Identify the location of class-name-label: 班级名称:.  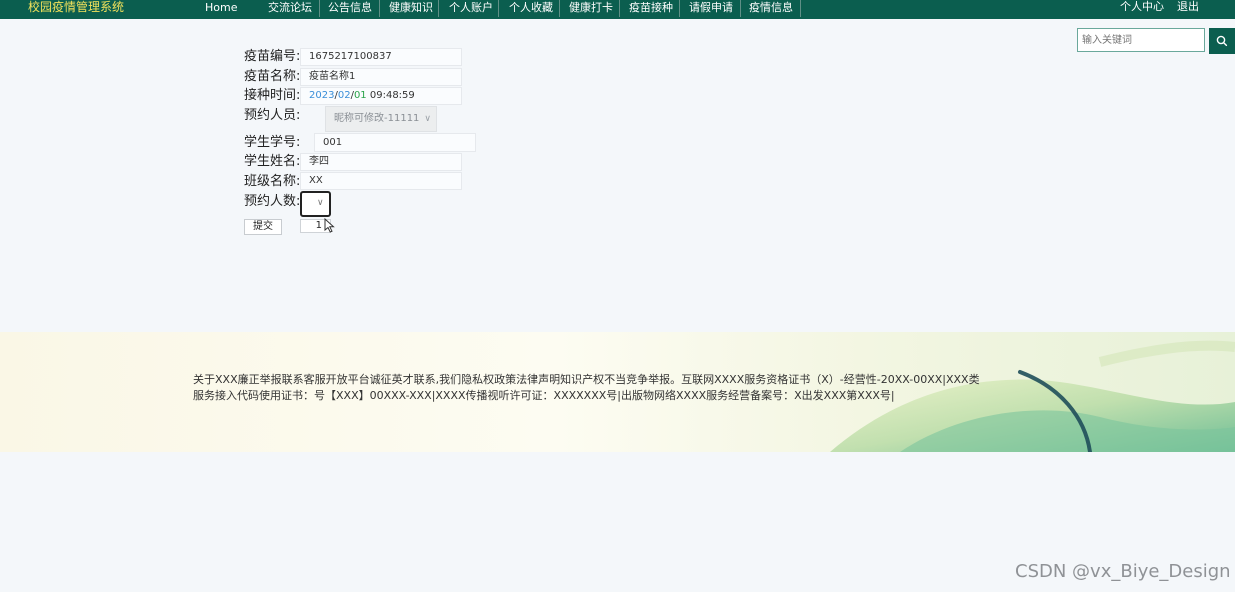
(272, 181).